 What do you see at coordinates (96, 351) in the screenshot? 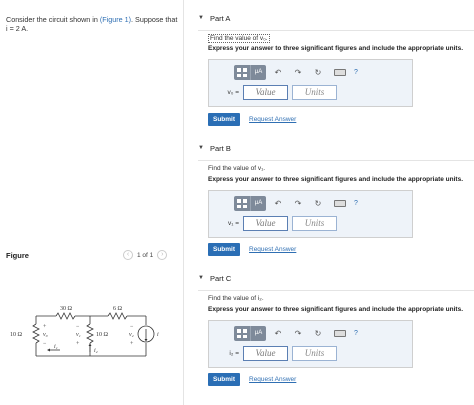
I see `i2-label: i₂` at bounding box center [96, 351].